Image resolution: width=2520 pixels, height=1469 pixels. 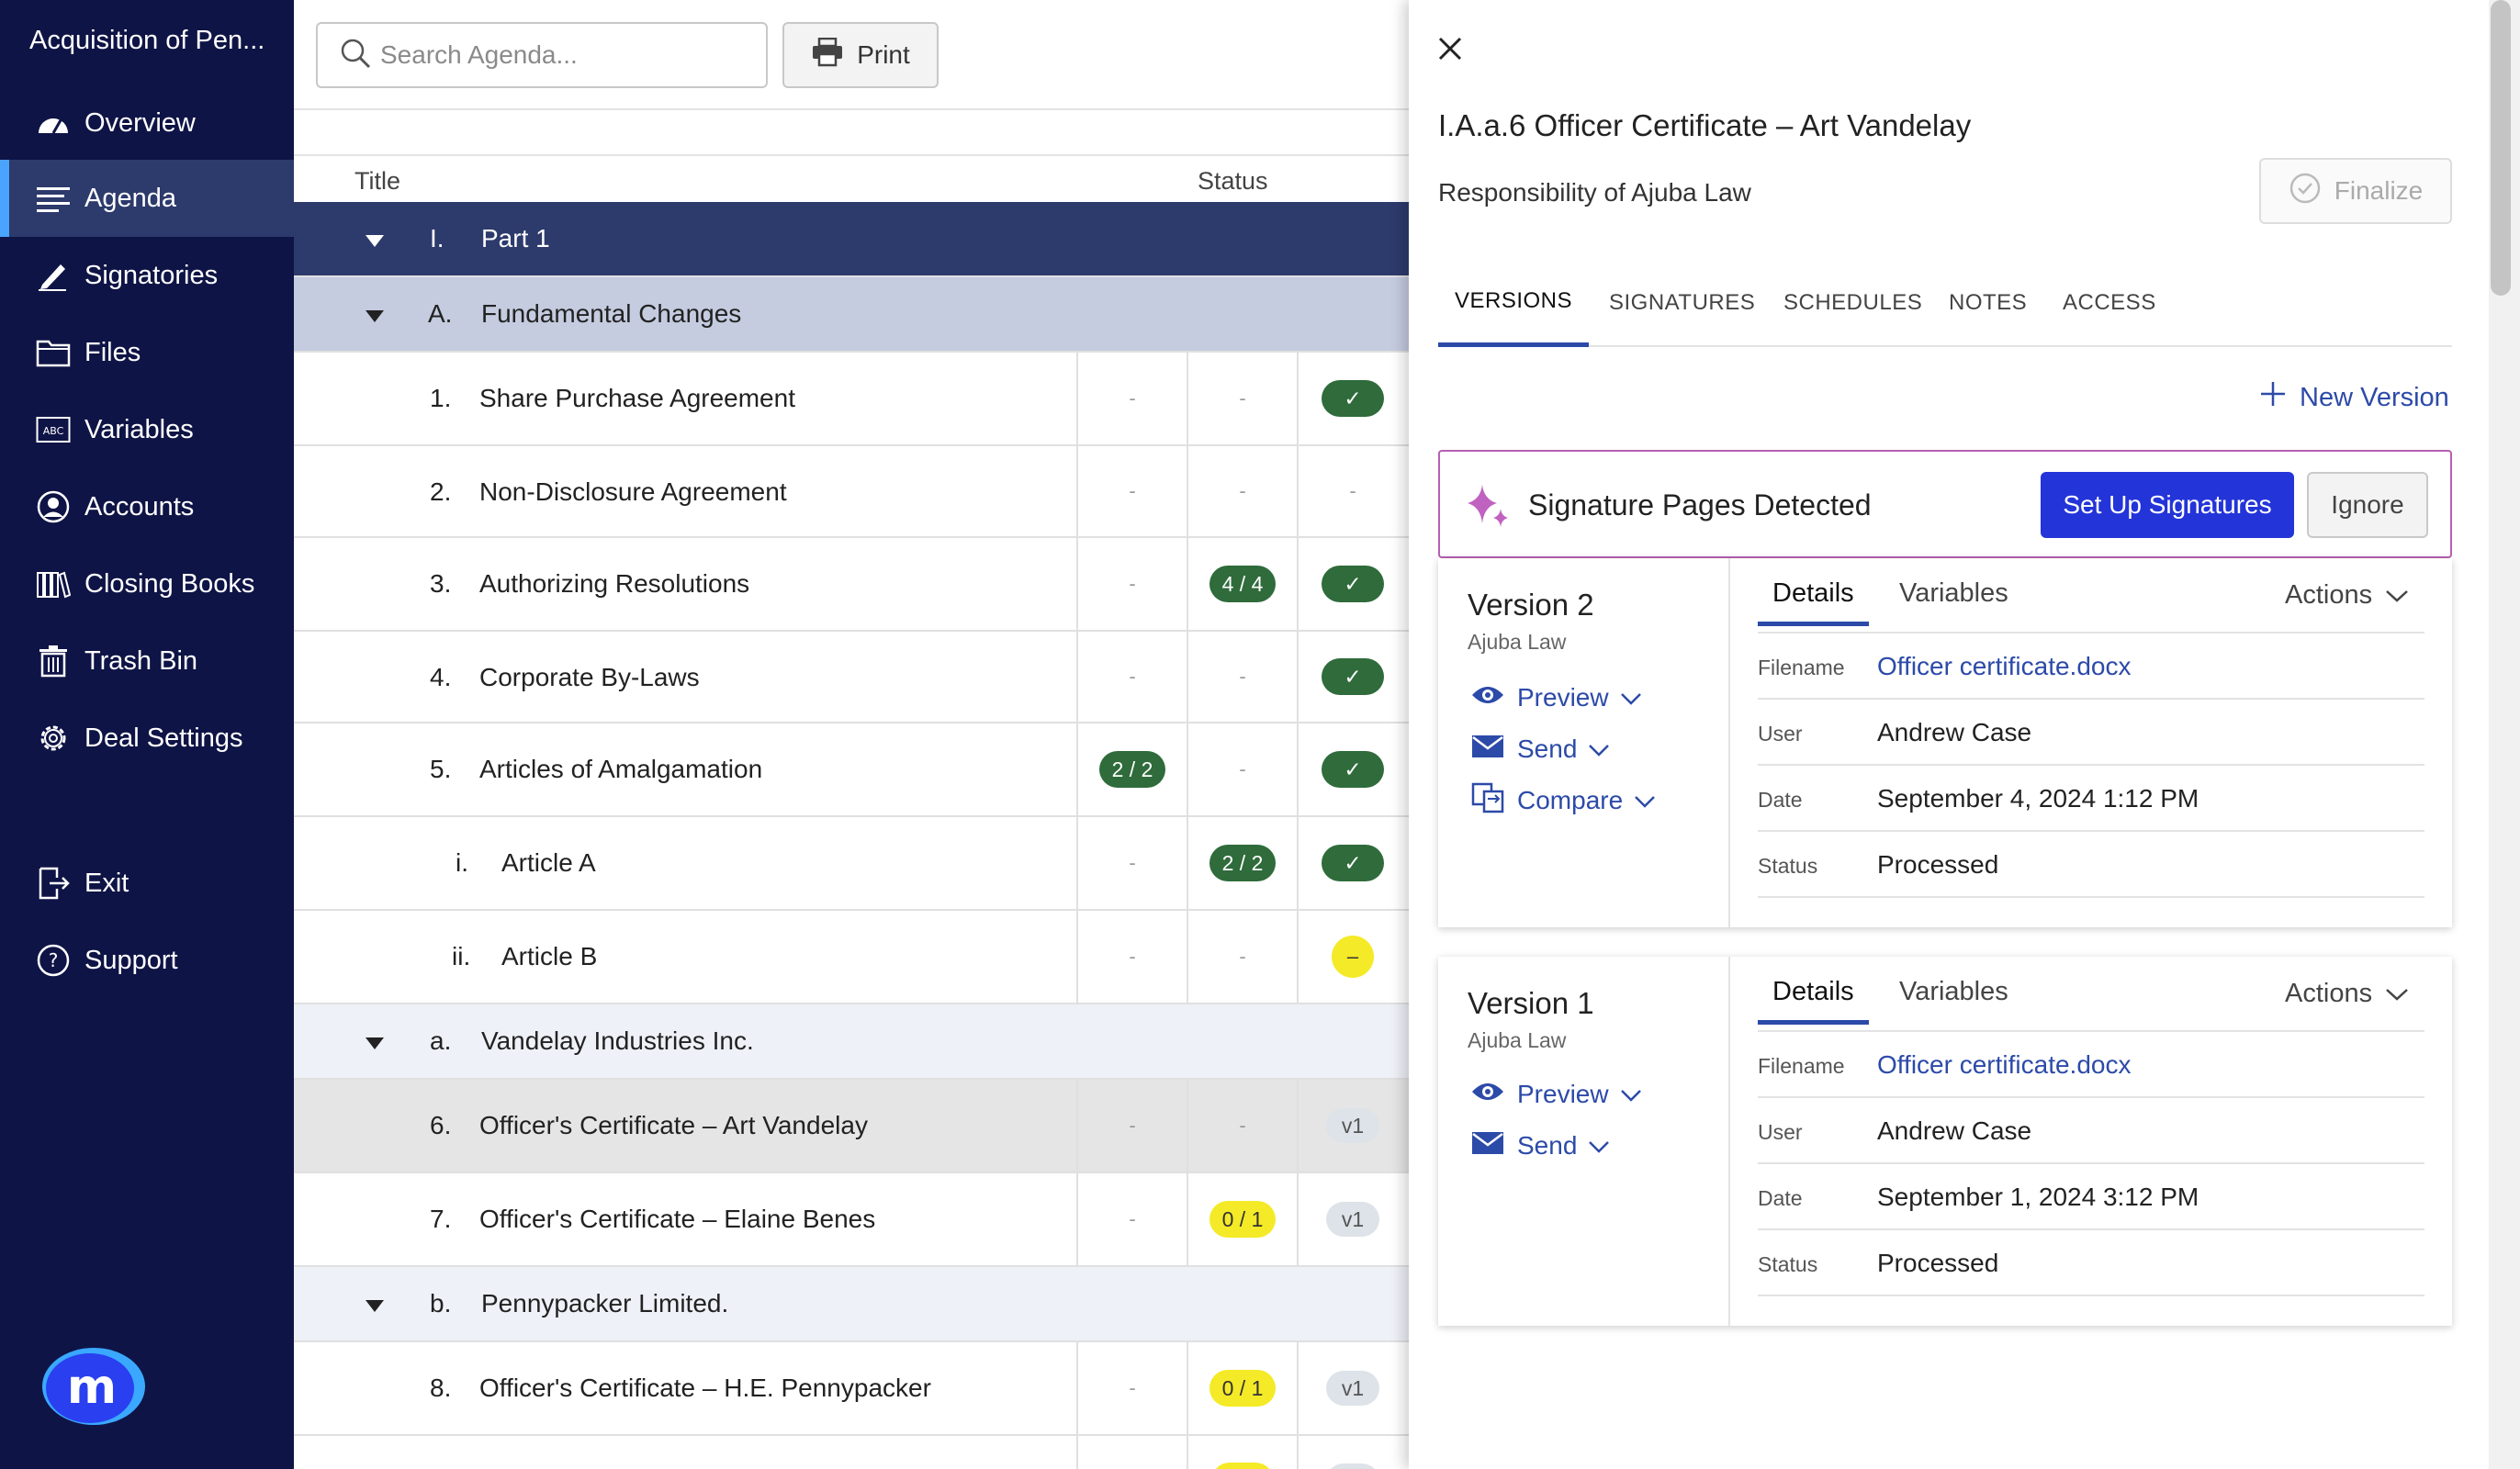 What do you see at coordinates (1242, 1466) in the screenshot?
I see `count-badge` at bounding box center [1242, 1466].